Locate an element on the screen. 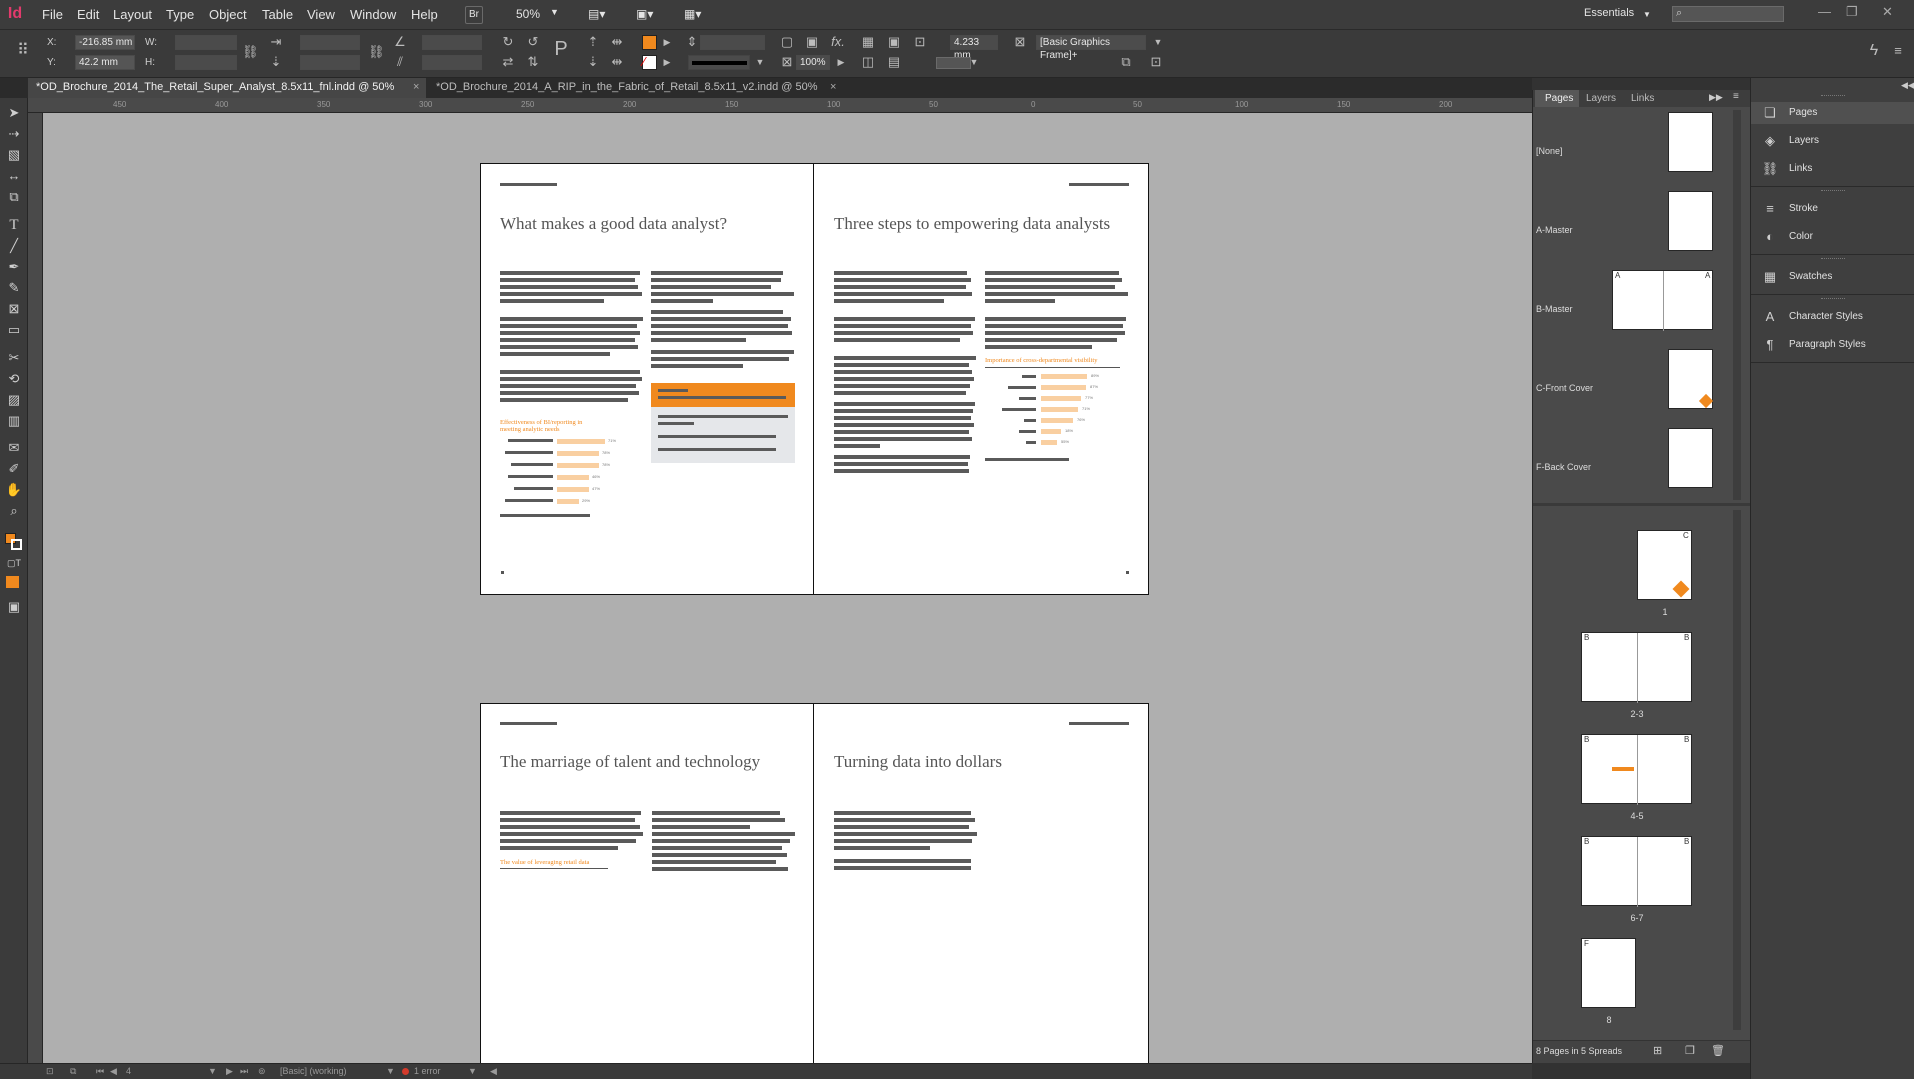  collapse-panel-icon: ▶▶ is located at coordinates (1716, 97).